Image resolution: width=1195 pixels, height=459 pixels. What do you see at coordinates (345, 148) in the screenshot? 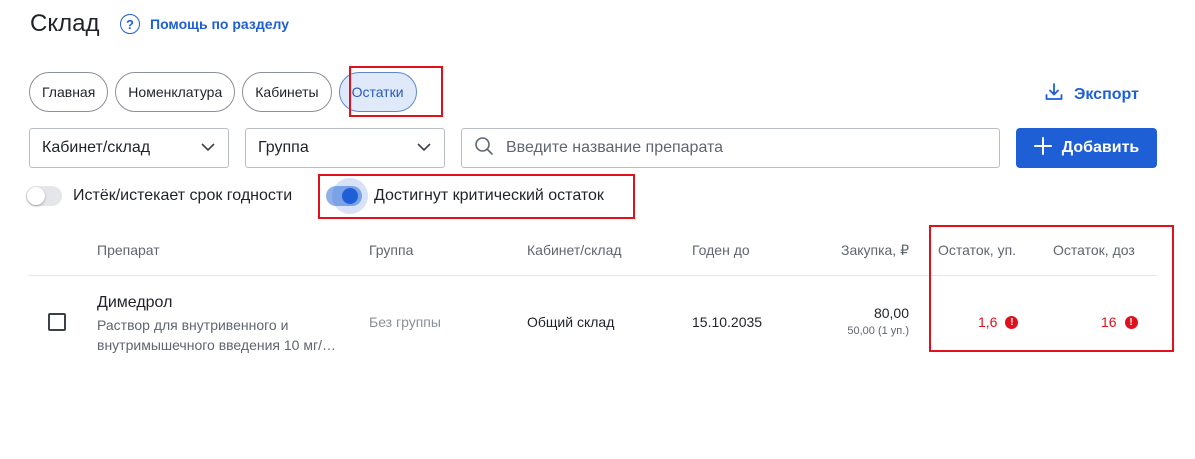
I see `group-select: Группа` at bounding box center [345, 148].